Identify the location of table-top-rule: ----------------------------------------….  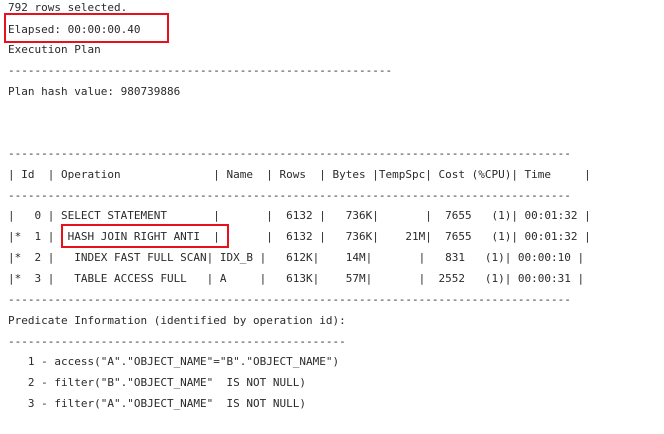
(289, 153).